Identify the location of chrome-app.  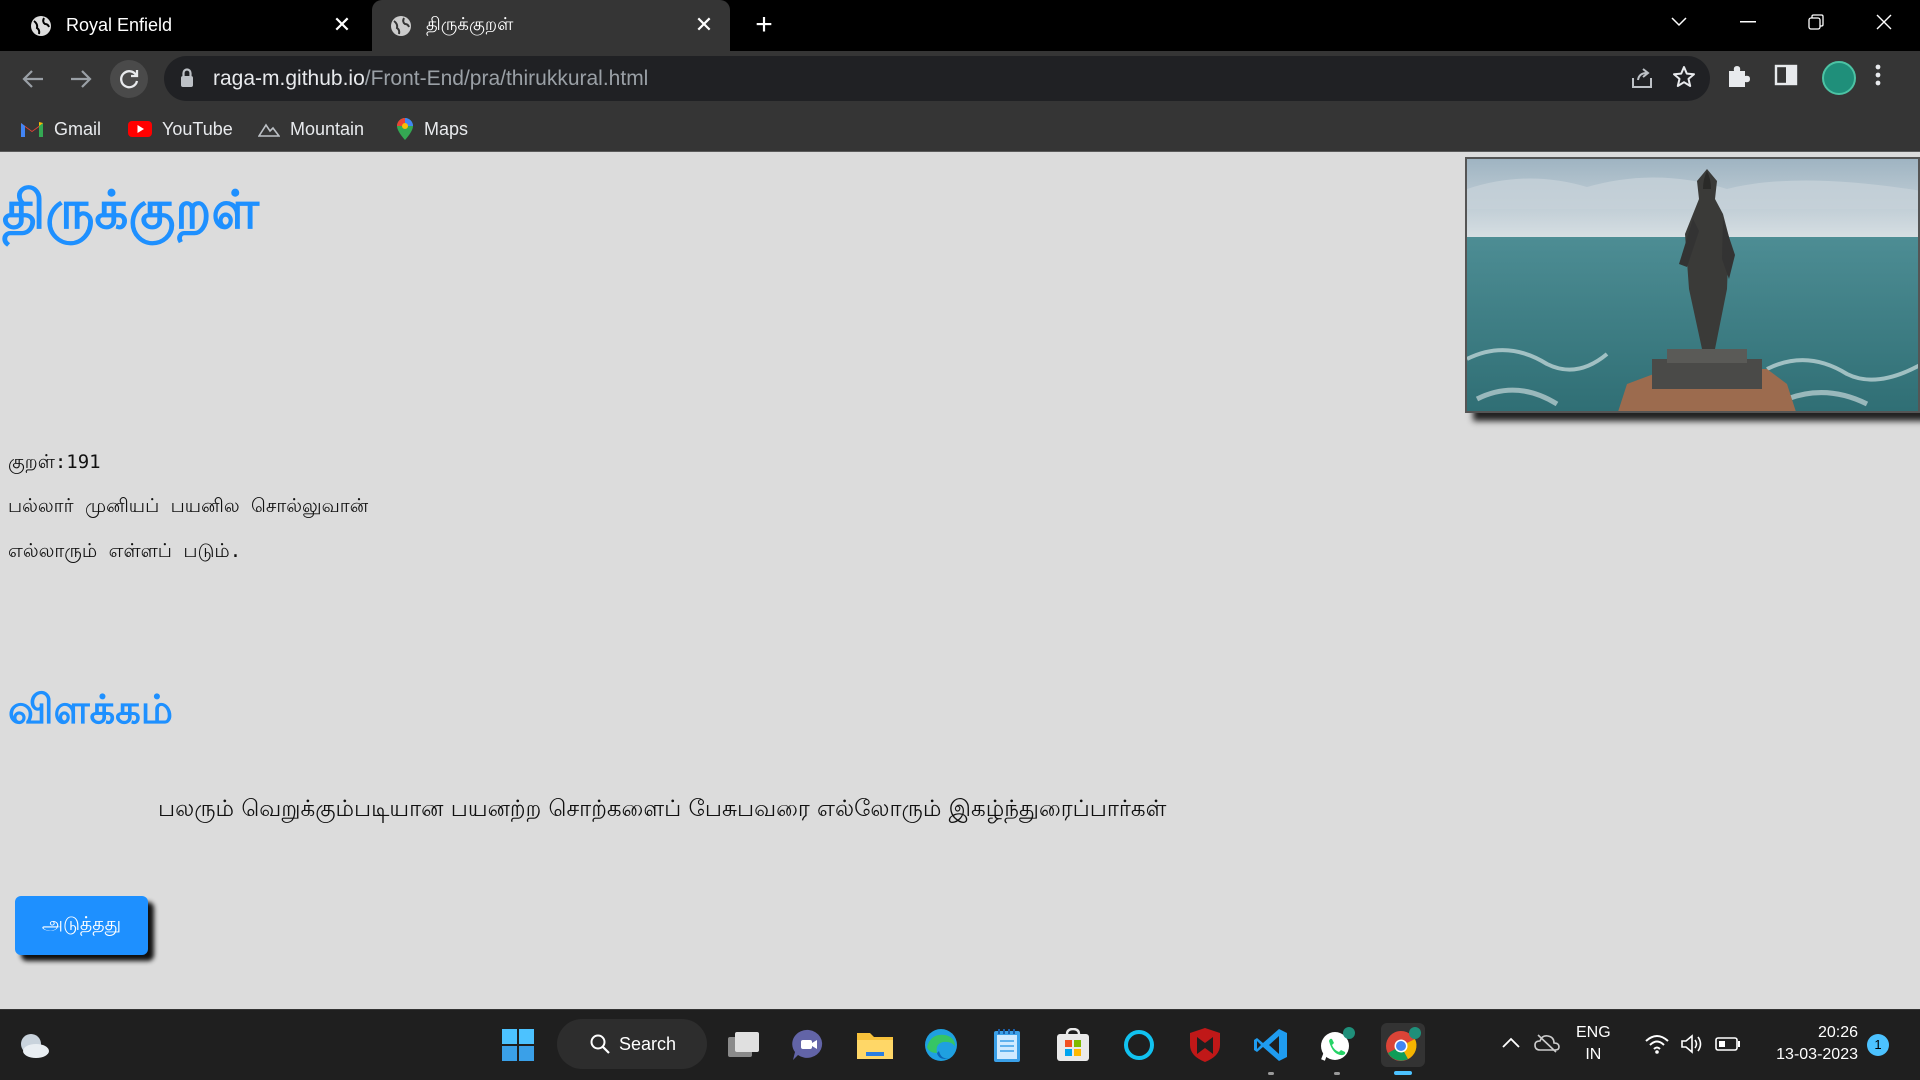
(1403, 1049).